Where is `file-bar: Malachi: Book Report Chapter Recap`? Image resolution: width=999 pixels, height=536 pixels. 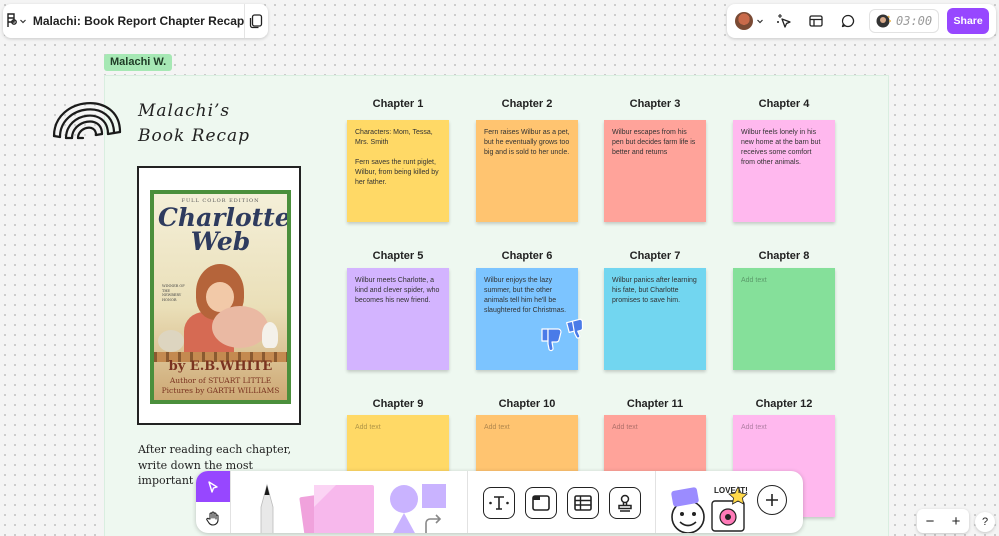 file-bar: Malachi: Book Report Chapter Recap is located at coordinates (135, 21).